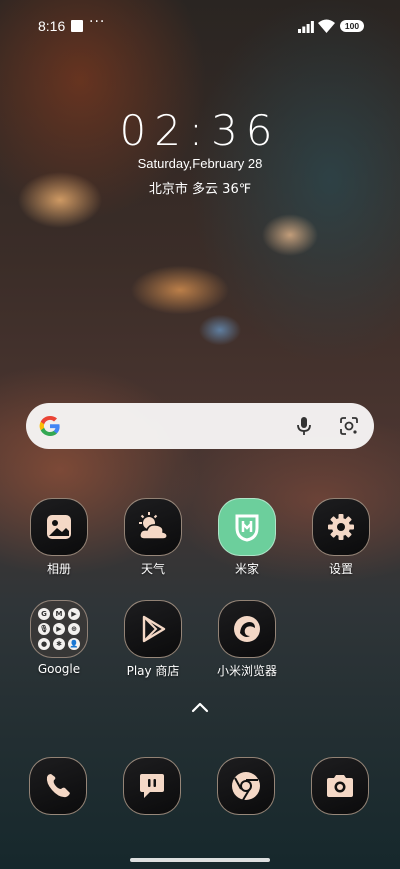 The width and height of the screenshot is (400, 869). What do you see at coordinates (49, 426) in the screenshot?
I see `google-g-icon` at bounding box center [49, 426].